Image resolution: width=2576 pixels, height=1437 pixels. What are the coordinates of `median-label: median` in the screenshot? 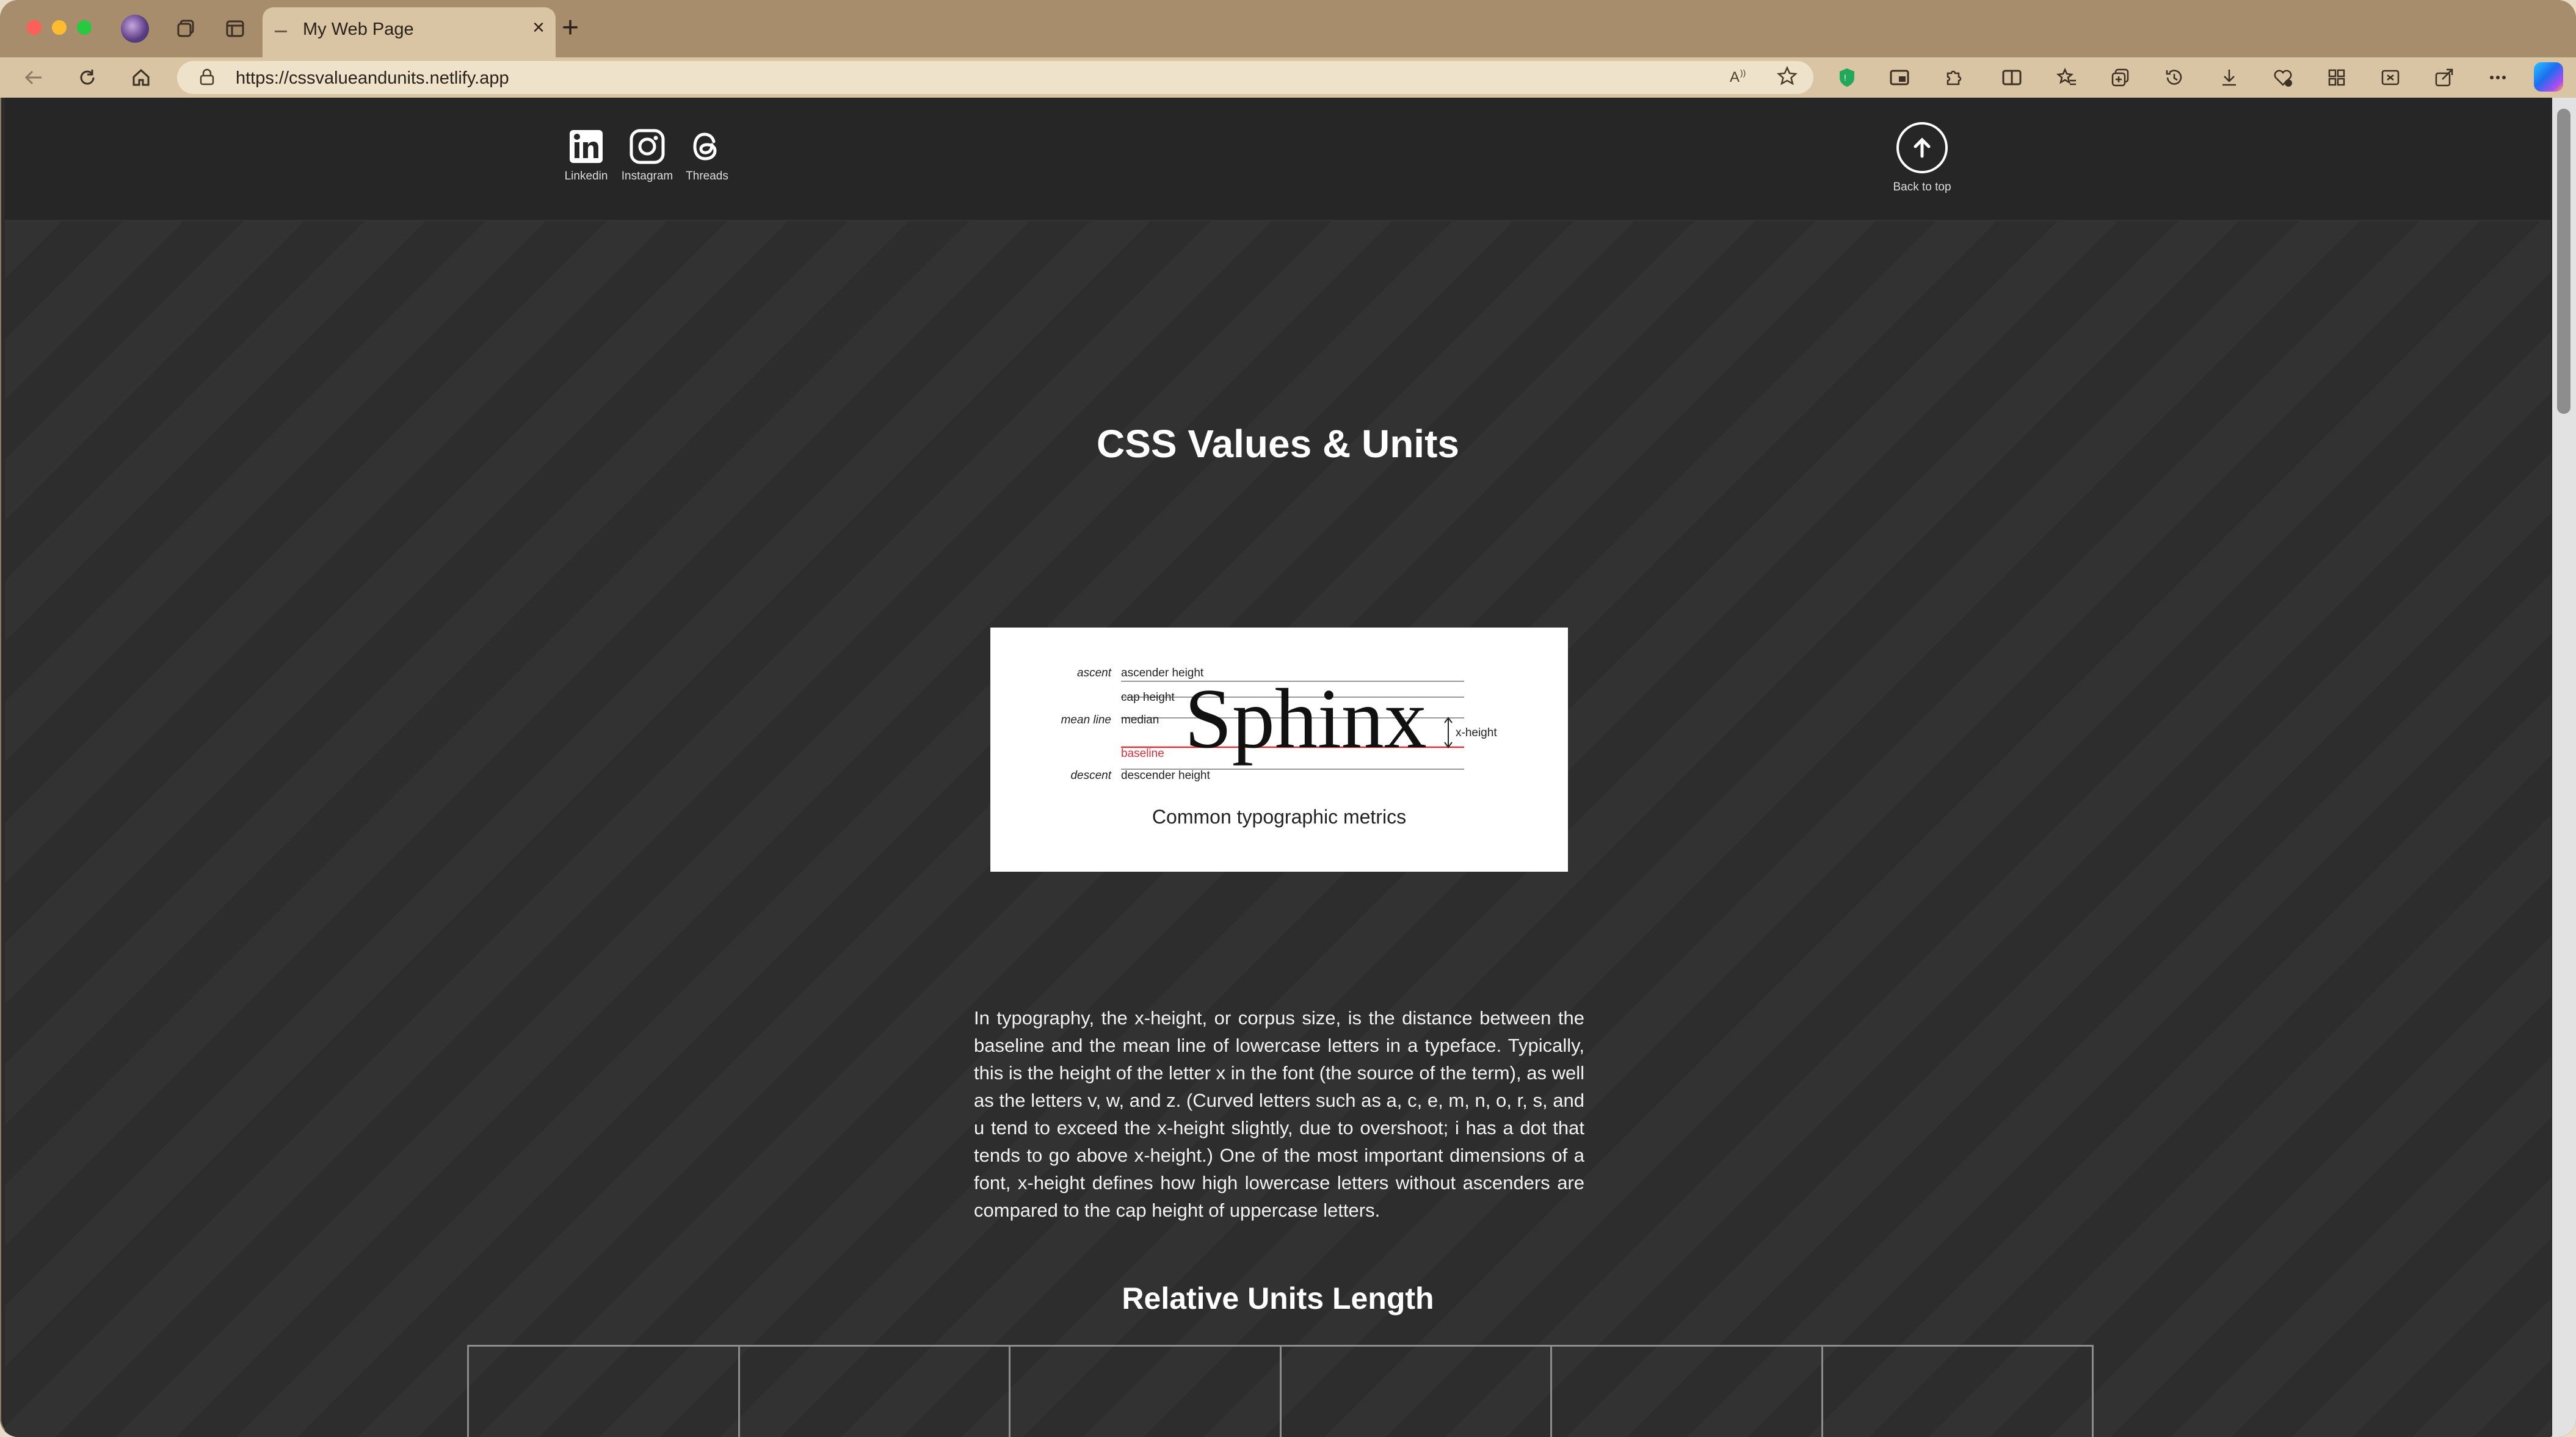 It's located at (1140, 720).